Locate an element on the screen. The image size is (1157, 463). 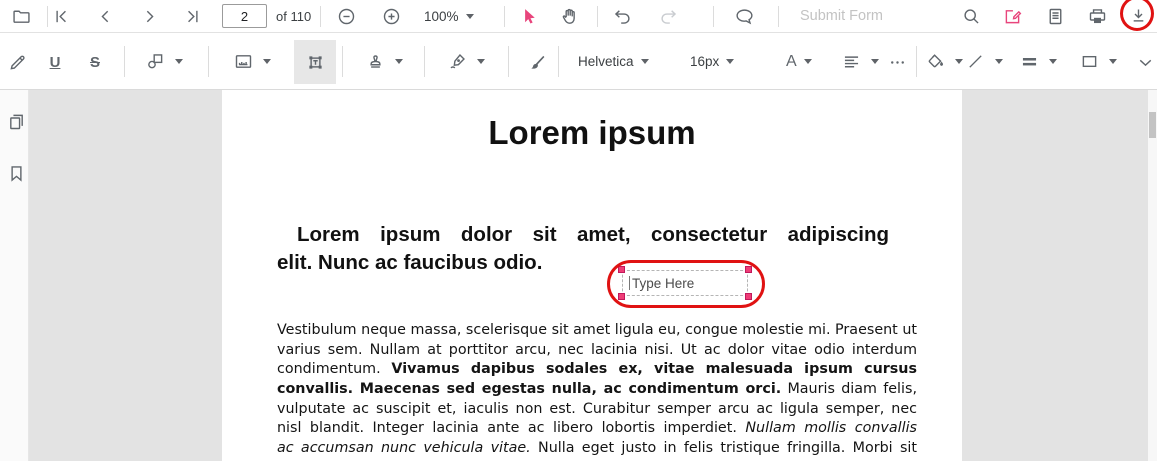
document-icon is located at coordinates (1055, 16).